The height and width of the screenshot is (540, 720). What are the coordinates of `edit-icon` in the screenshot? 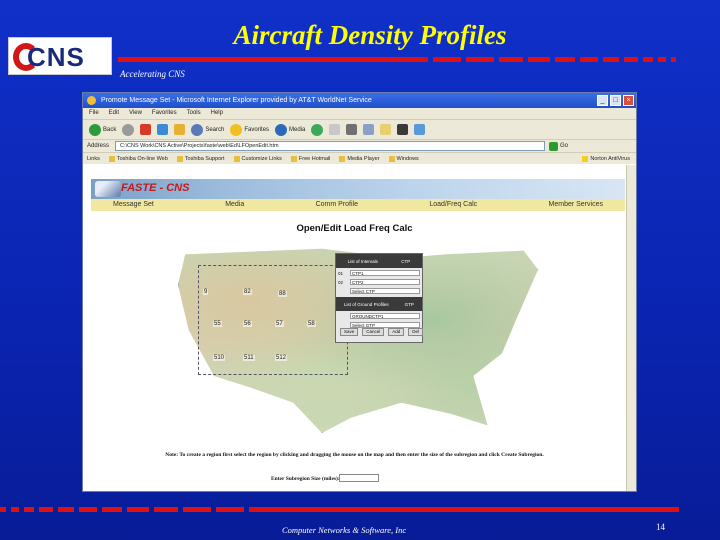 It's located at (369, 129).